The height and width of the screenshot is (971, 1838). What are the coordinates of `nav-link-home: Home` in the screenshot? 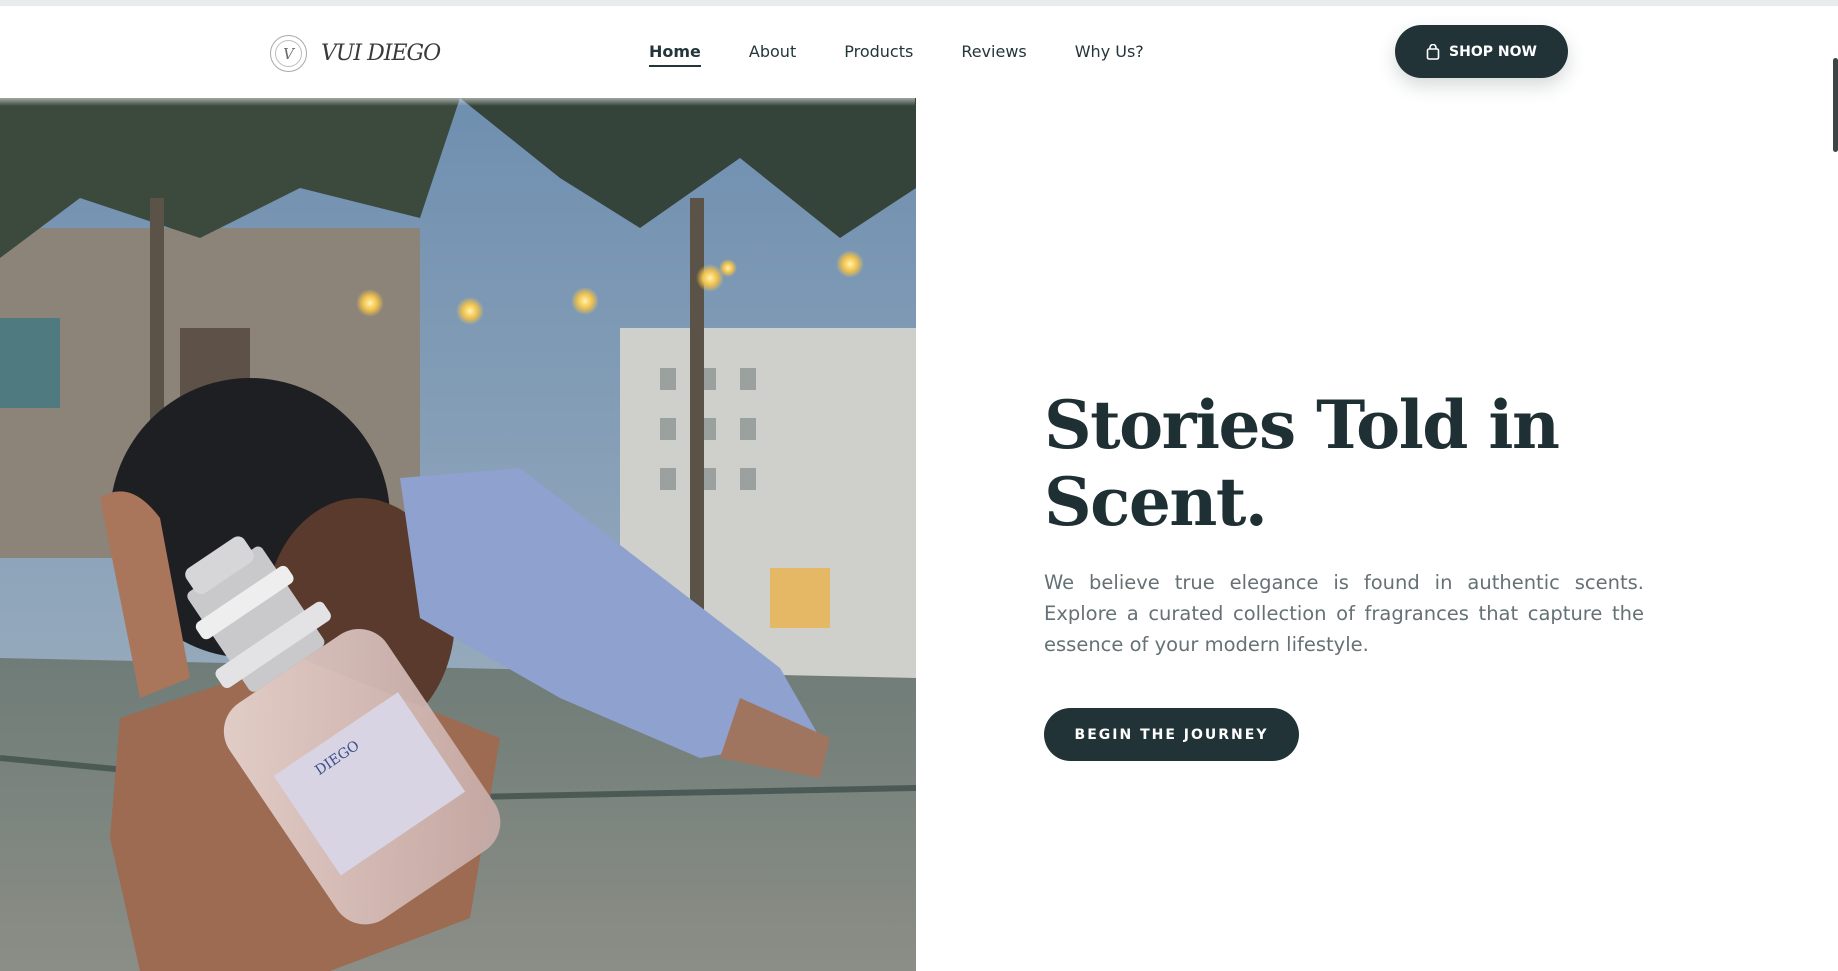 It's located at (675, 54).